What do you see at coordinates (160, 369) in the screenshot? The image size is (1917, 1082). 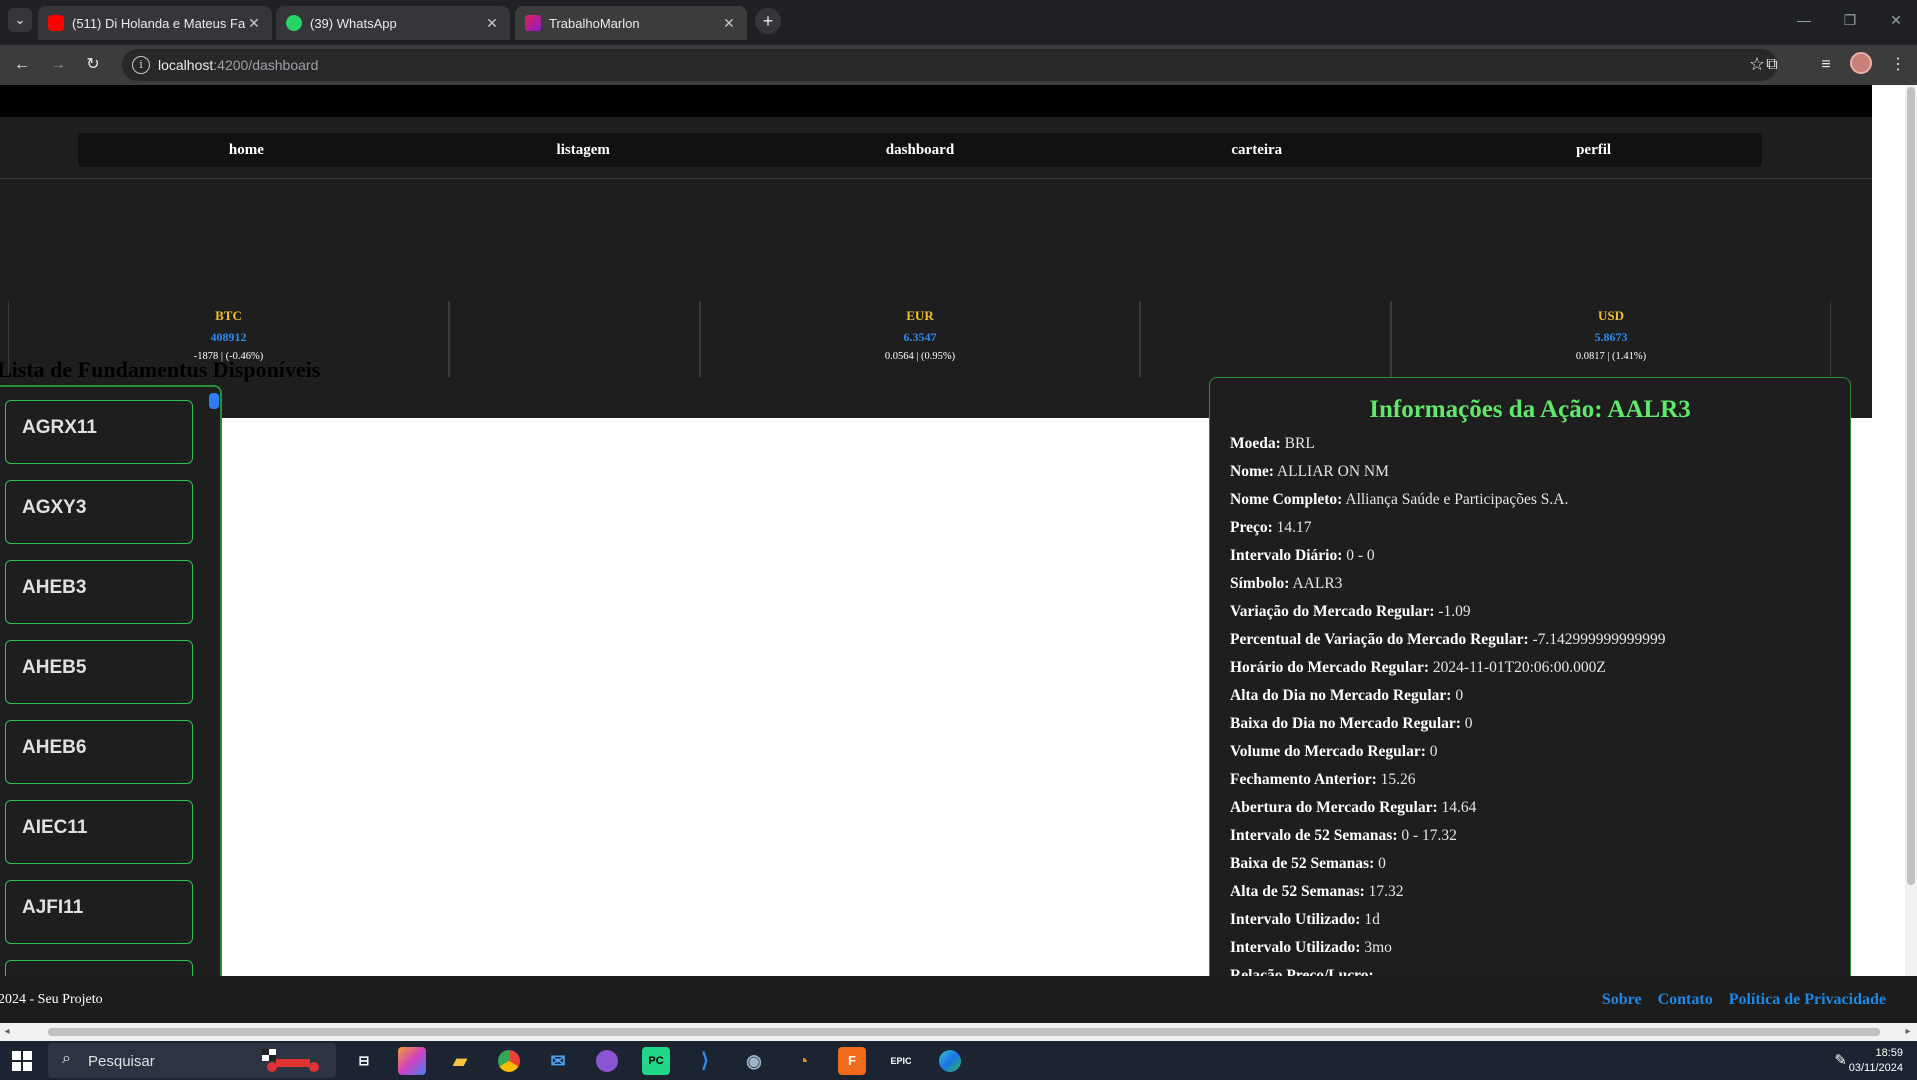 I see `fund-list-title: Lista de Fundamentus Disponíveis` at bounding box center [160, 369].